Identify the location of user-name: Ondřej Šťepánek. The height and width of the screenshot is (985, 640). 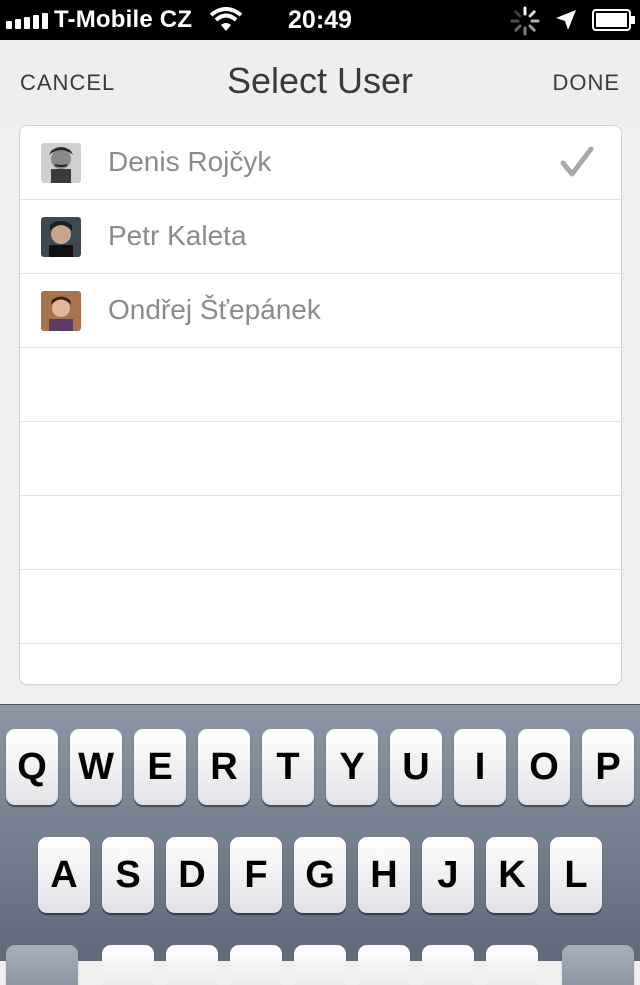
(214, 309).